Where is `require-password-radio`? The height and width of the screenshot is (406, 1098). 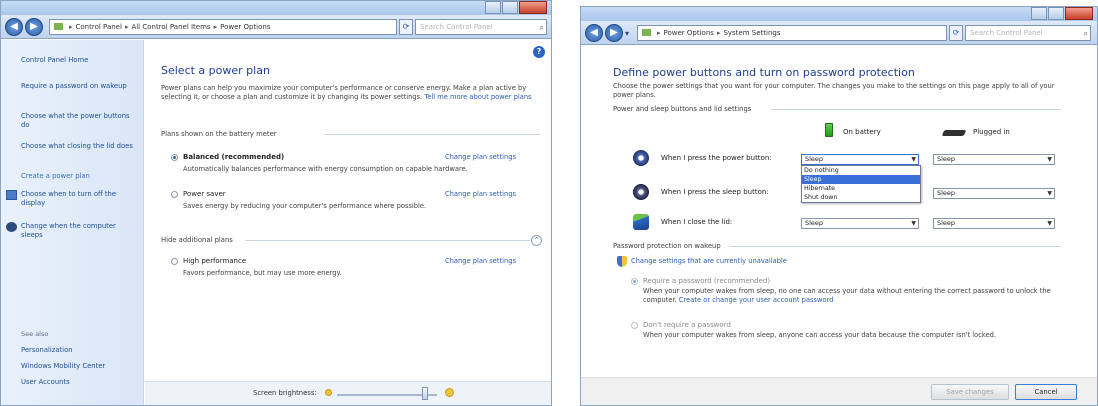
require-password-radio is located at coordinates (634, 281).